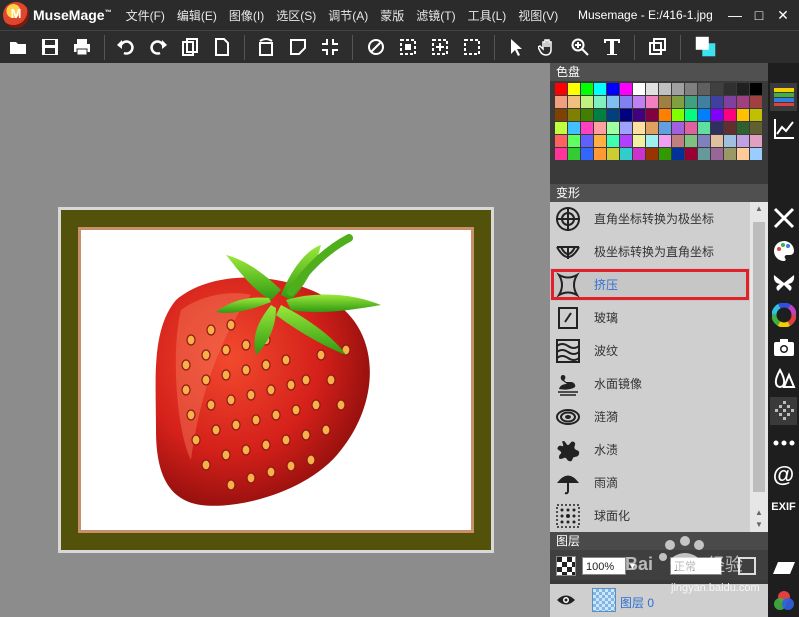 The width and height of the screenshot is (799, 617). I want to click on select-center-icon, so click(440, 47).